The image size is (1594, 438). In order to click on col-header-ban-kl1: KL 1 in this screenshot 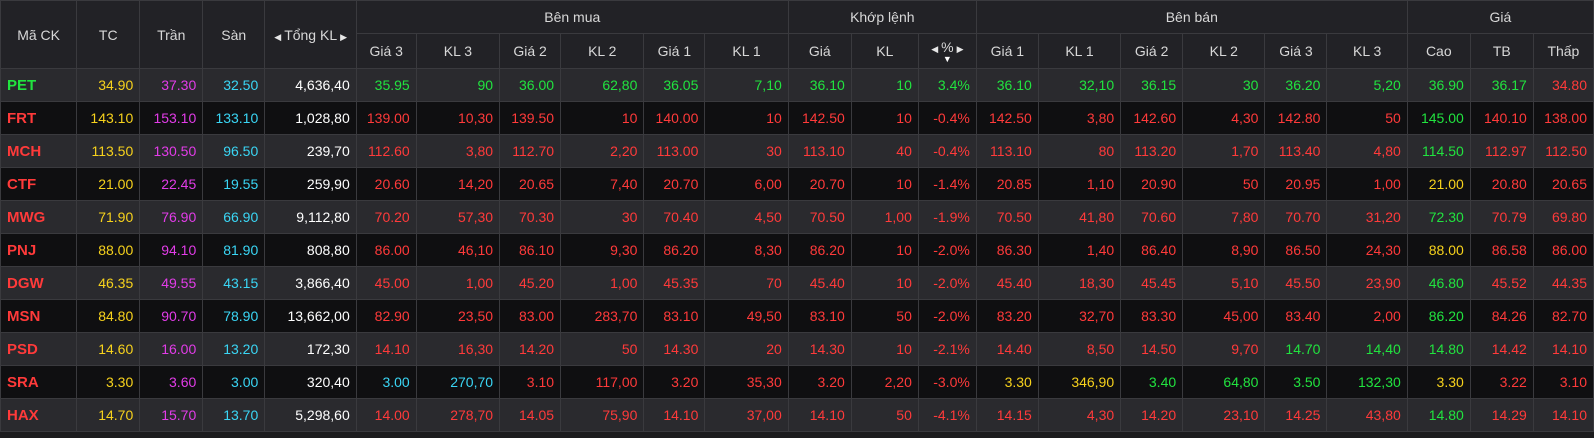, I will do `click(1079, 51)`.